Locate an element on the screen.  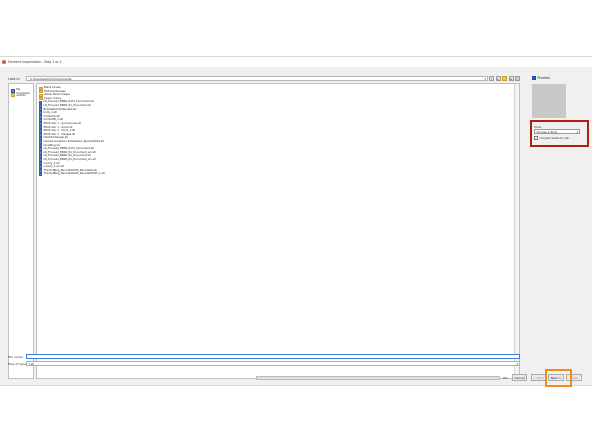
list-view-icon: ≡ is located at coordinates (511, 78).